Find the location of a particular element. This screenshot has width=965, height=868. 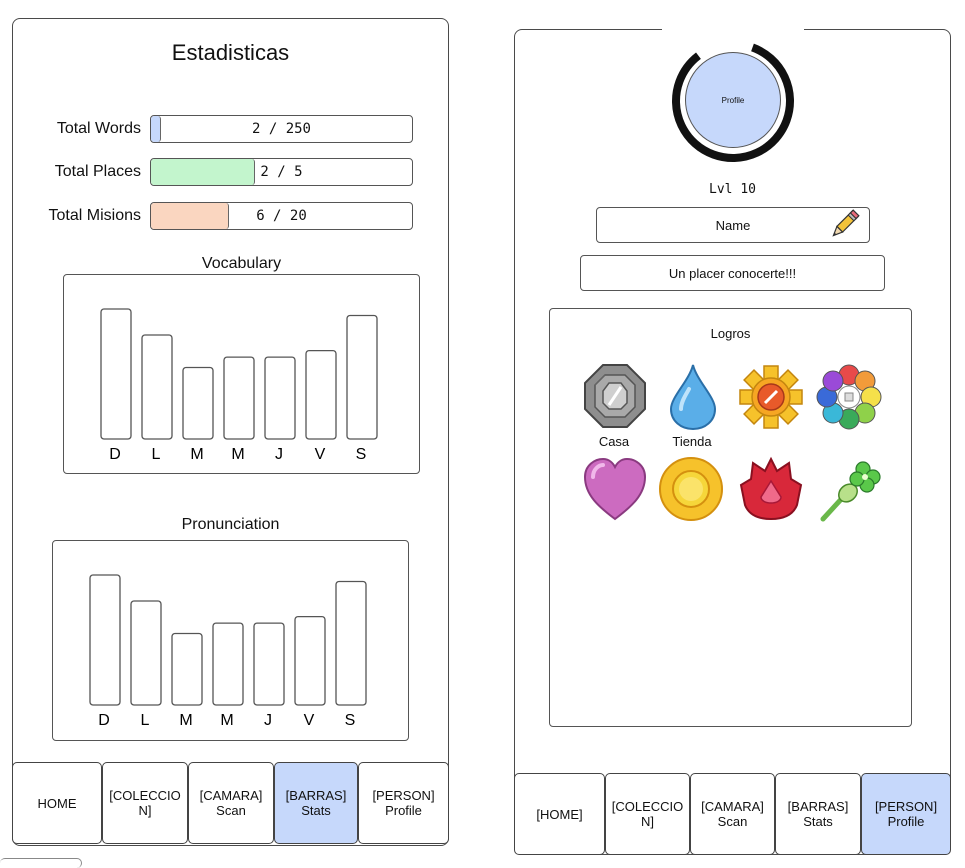

panel-notch is located at coordinates (733, 29).